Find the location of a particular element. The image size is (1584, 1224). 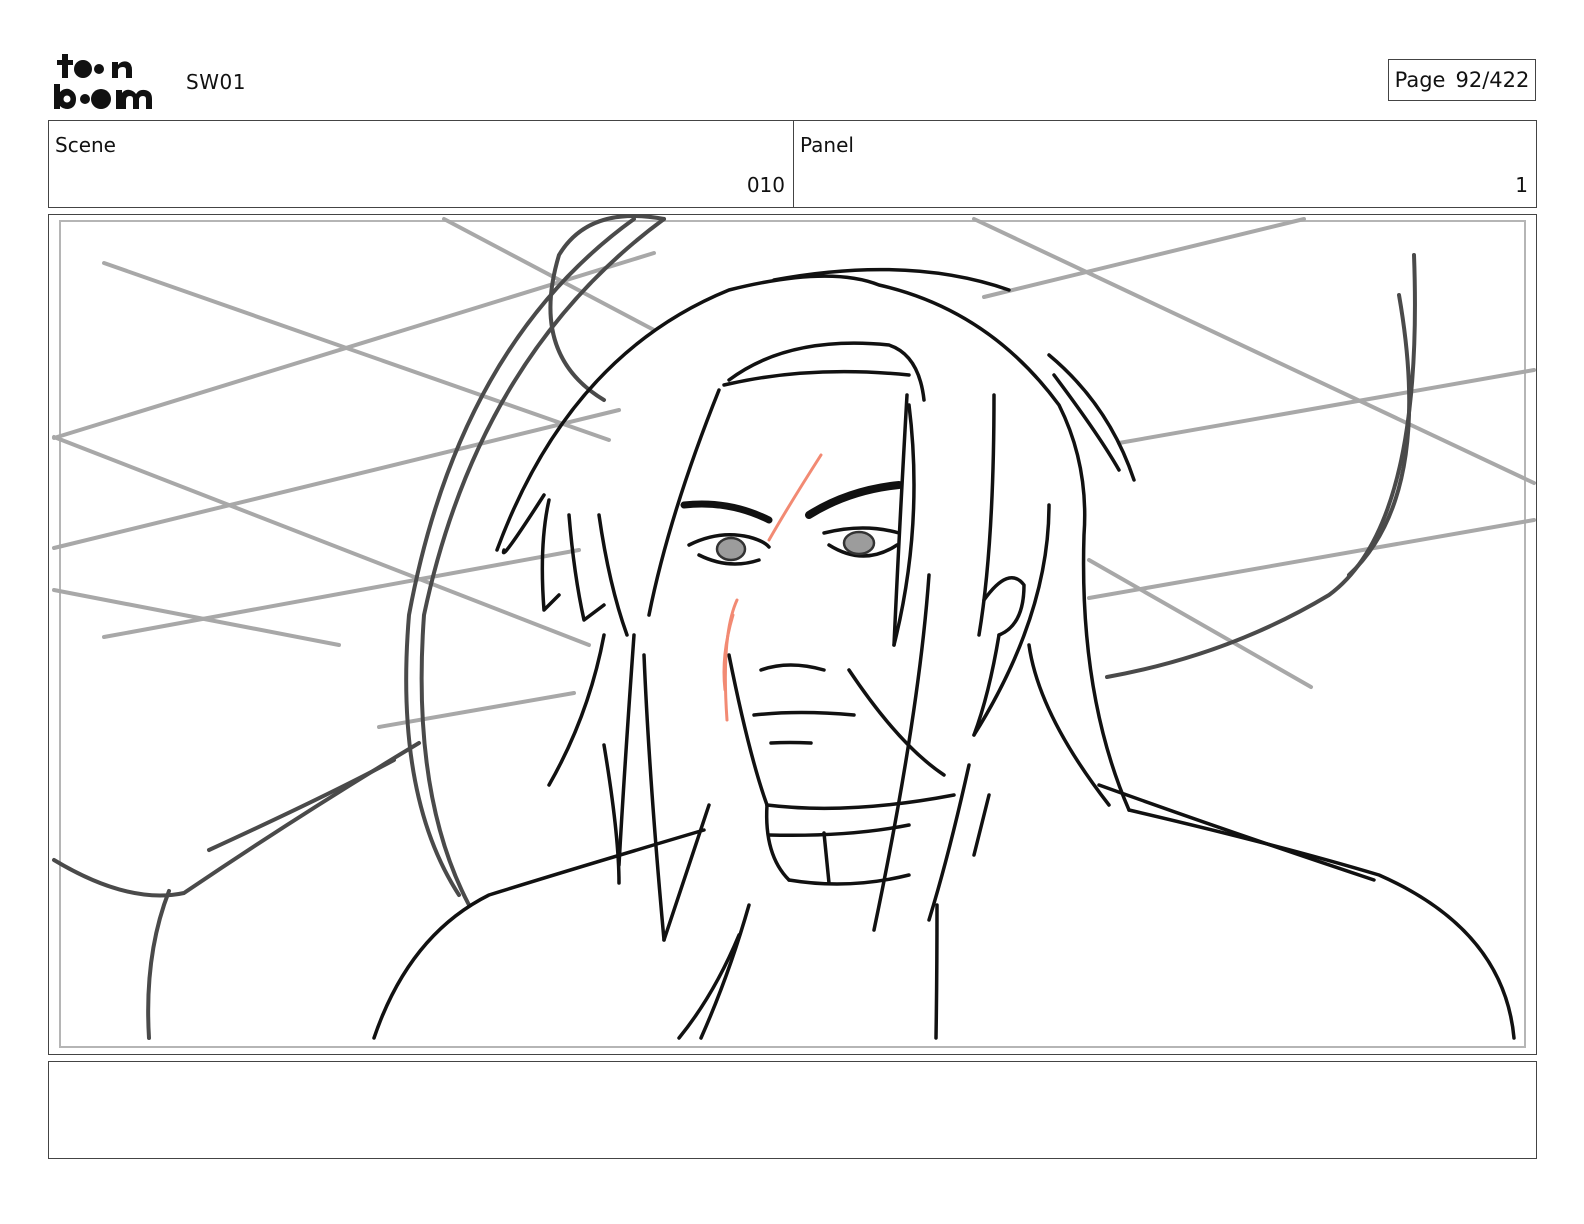

page-label: Page is located at coordinates (1420, 80).